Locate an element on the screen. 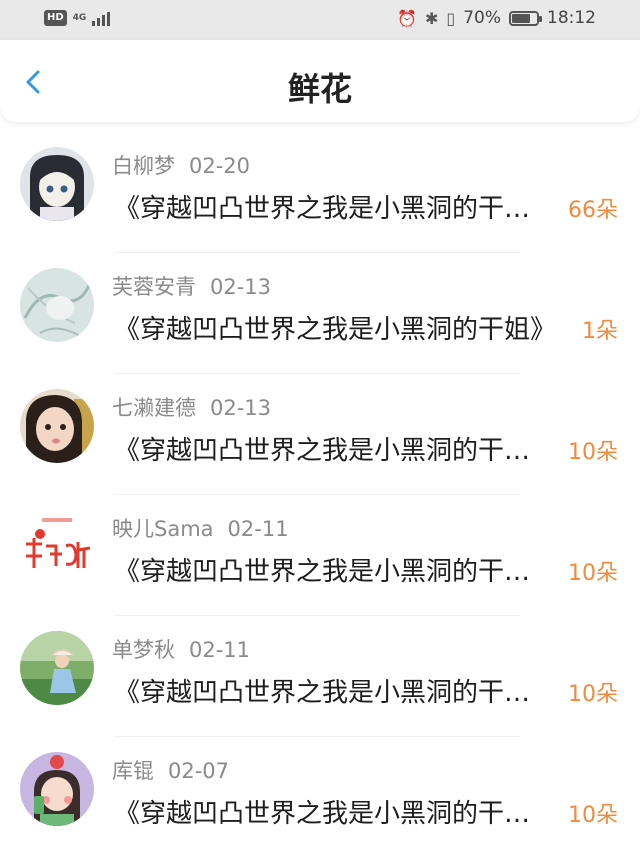  sender-name: 七濑建德 is located at coordinates (154, 408).